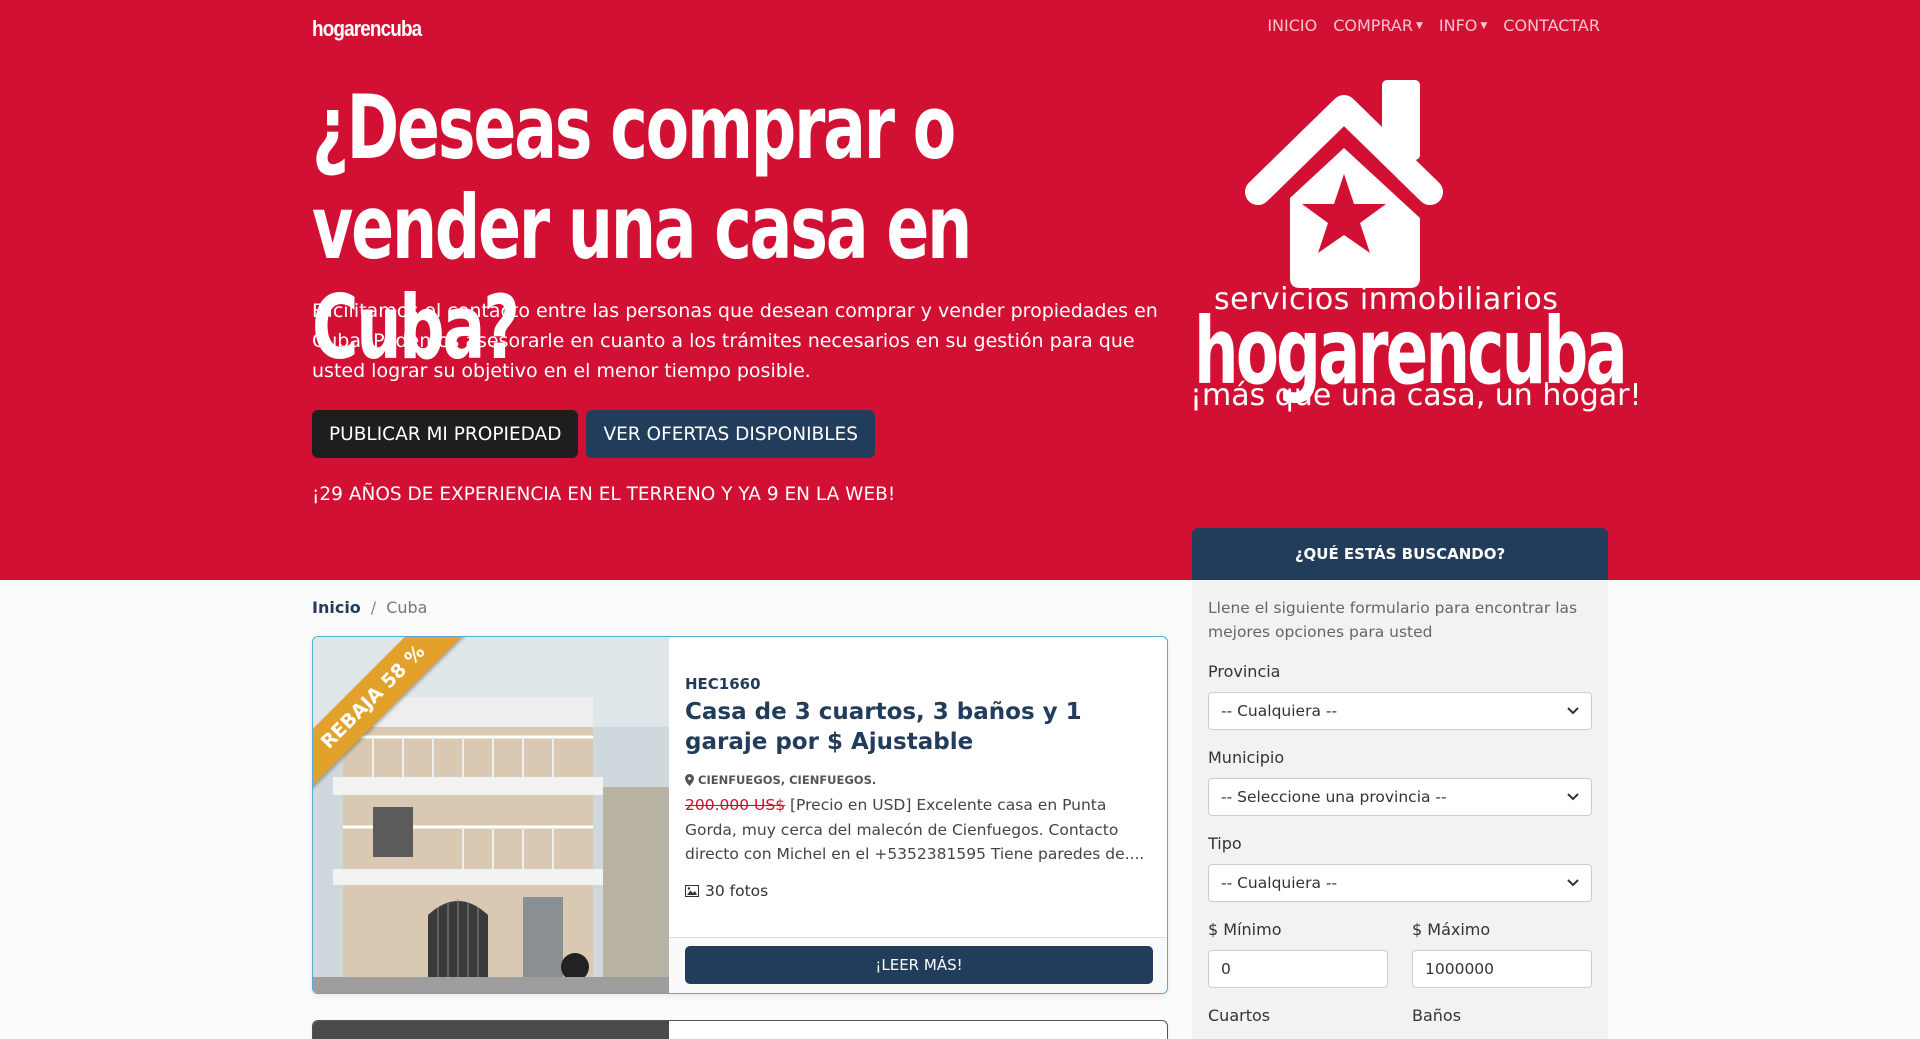 This screenshot has height=1039, width=1920. I want to click on listing-location: CIENFUEGOS, CIENFUEGOS., so click(919, 780).